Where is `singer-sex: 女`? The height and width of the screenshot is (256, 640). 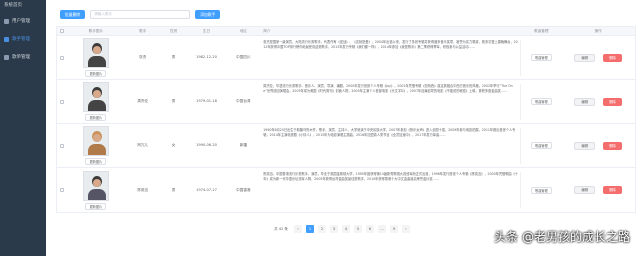 singer-sex: 女 is located at coordinates (173, 145).